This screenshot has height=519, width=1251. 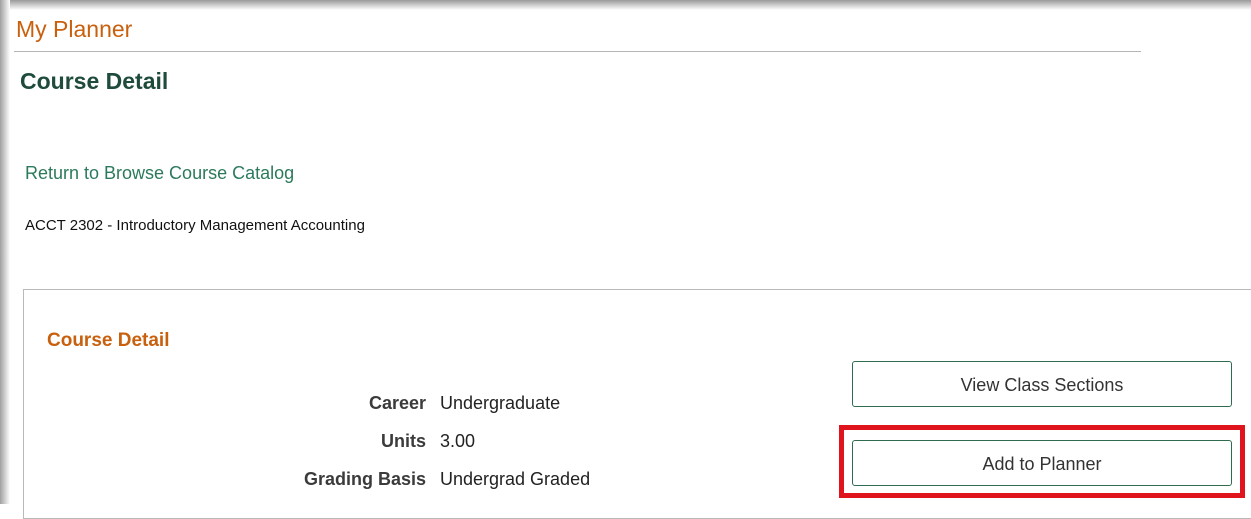 What do you see at coordinates (577, 51) in the screenshot?
I see `header-divider` at bounding box center [577, 51].